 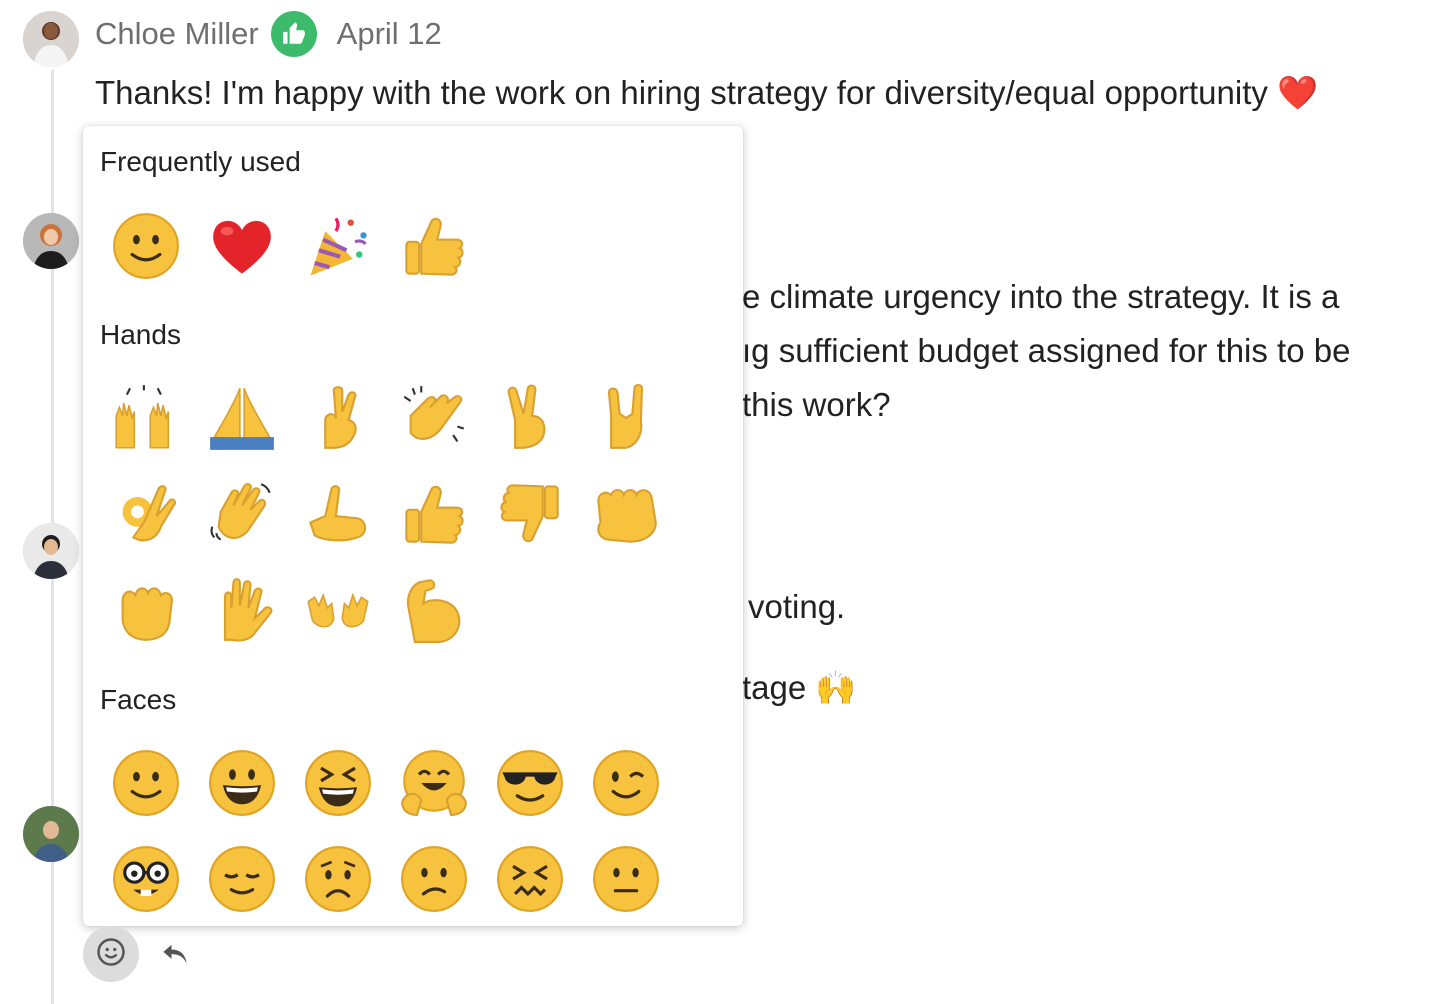 I want to click on raising-hands-emoji, so click(x=146, y=418).